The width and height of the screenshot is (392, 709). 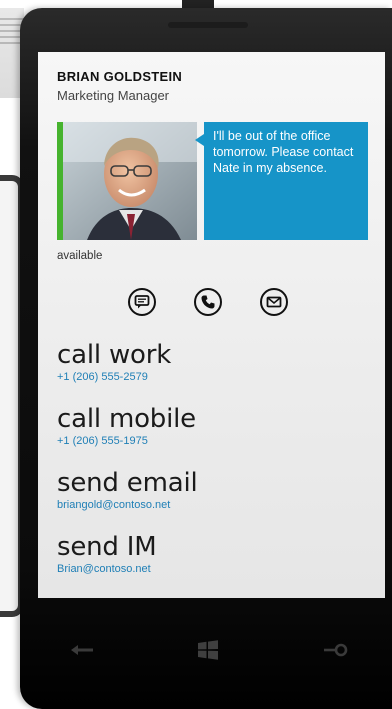 I want to click on back-arrow-icon, so click(x=82, y=650).